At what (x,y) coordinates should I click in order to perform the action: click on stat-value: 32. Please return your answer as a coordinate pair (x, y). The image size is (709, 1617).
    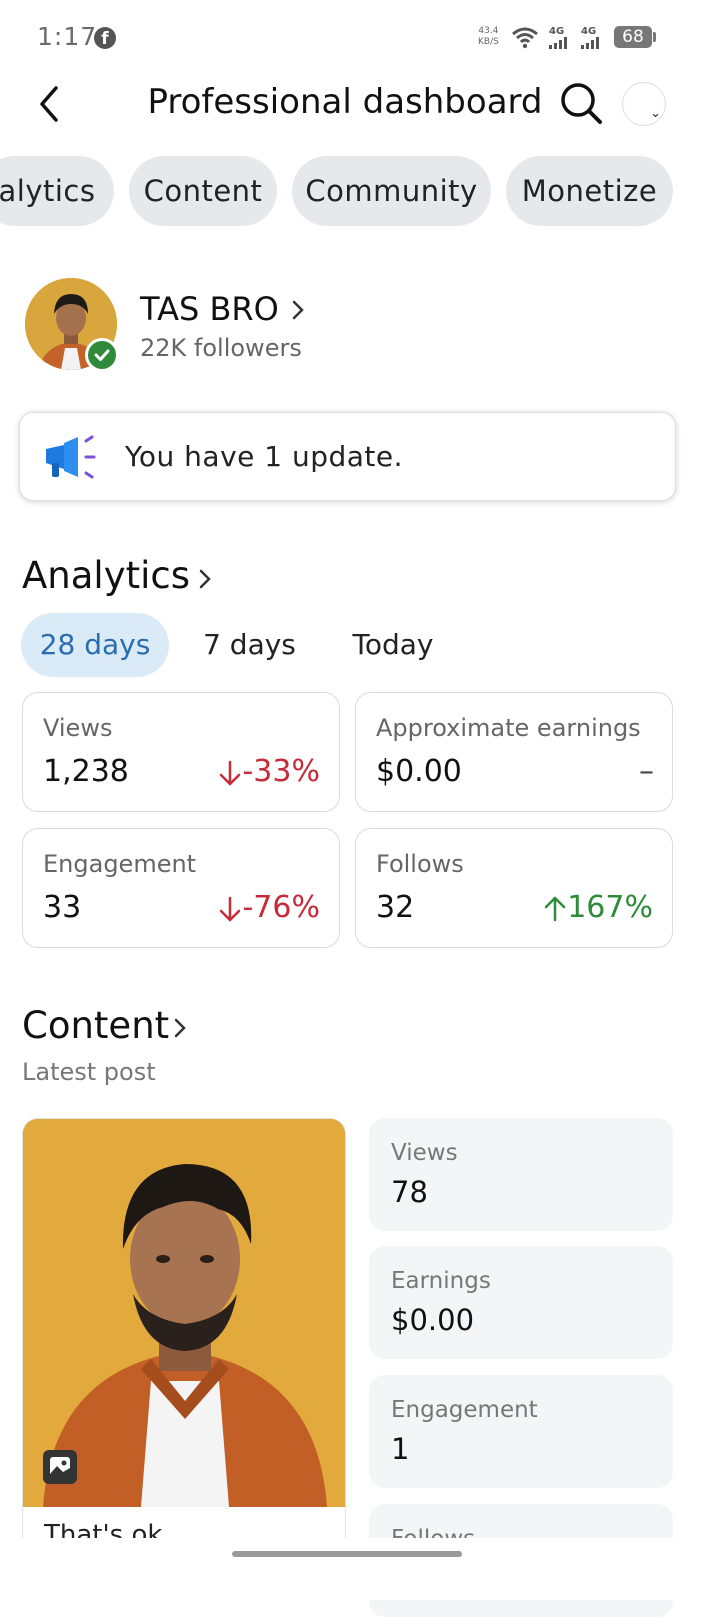
    Looking at the image, I should click on (395, 907).